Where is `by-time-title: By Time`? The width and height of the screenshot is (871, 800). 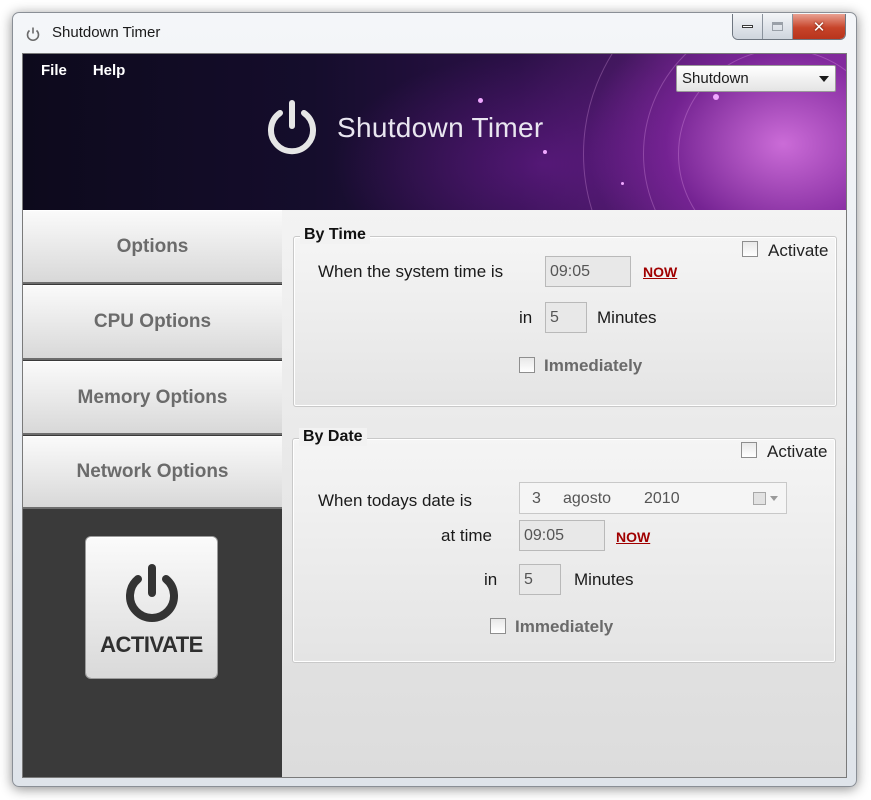 by-time-title: By Time is located at coordinates (335, 235).